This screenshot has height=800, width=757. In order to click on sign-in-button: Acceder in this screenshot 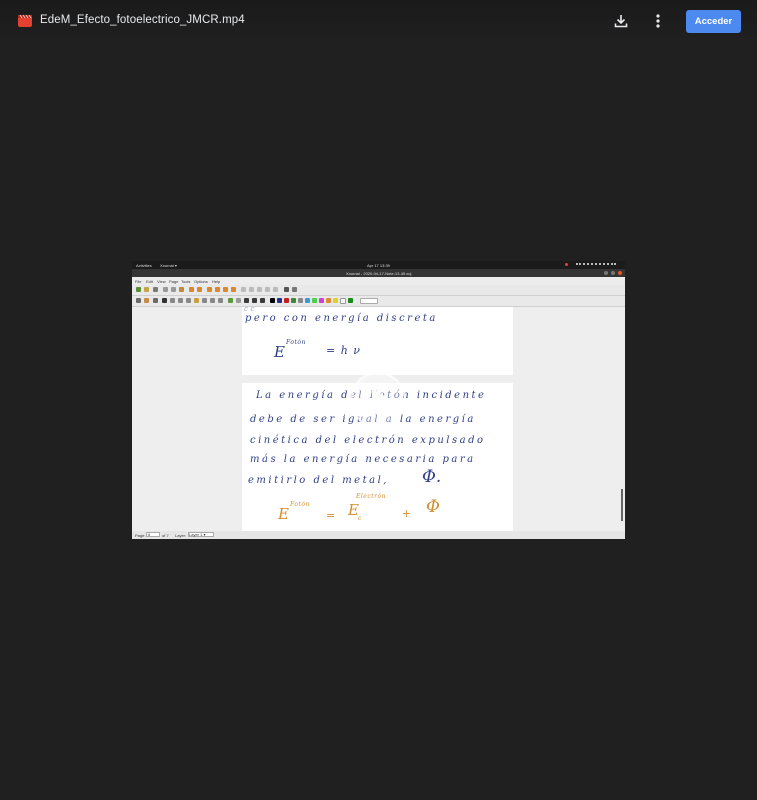, I will do `click(713, 21)`.